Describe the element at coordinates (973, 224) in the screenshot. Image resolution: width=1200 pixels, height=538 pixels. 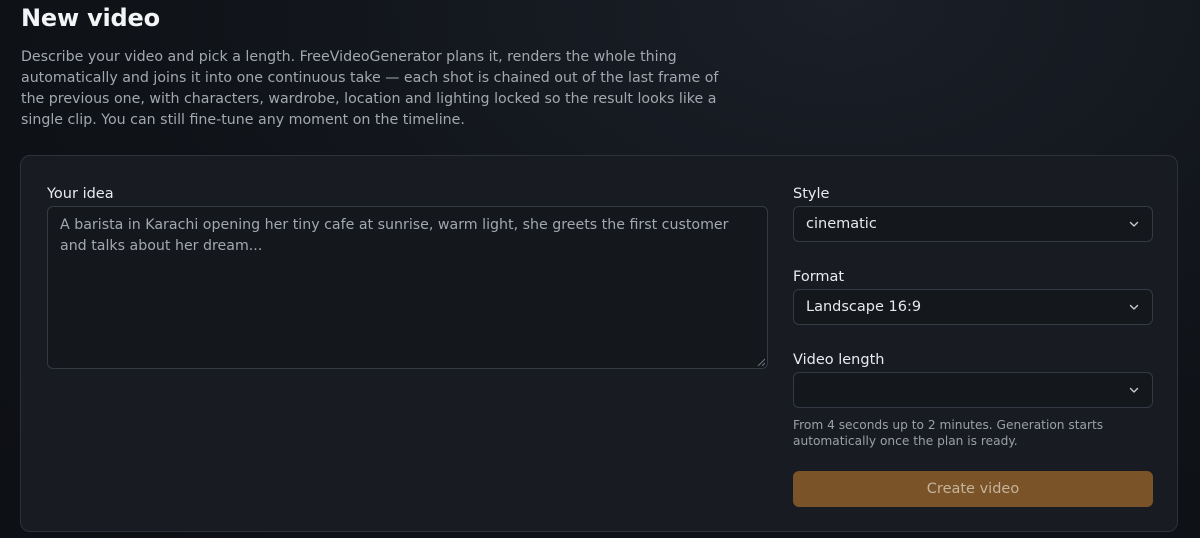
I see `style-select: cinematic` at that location.